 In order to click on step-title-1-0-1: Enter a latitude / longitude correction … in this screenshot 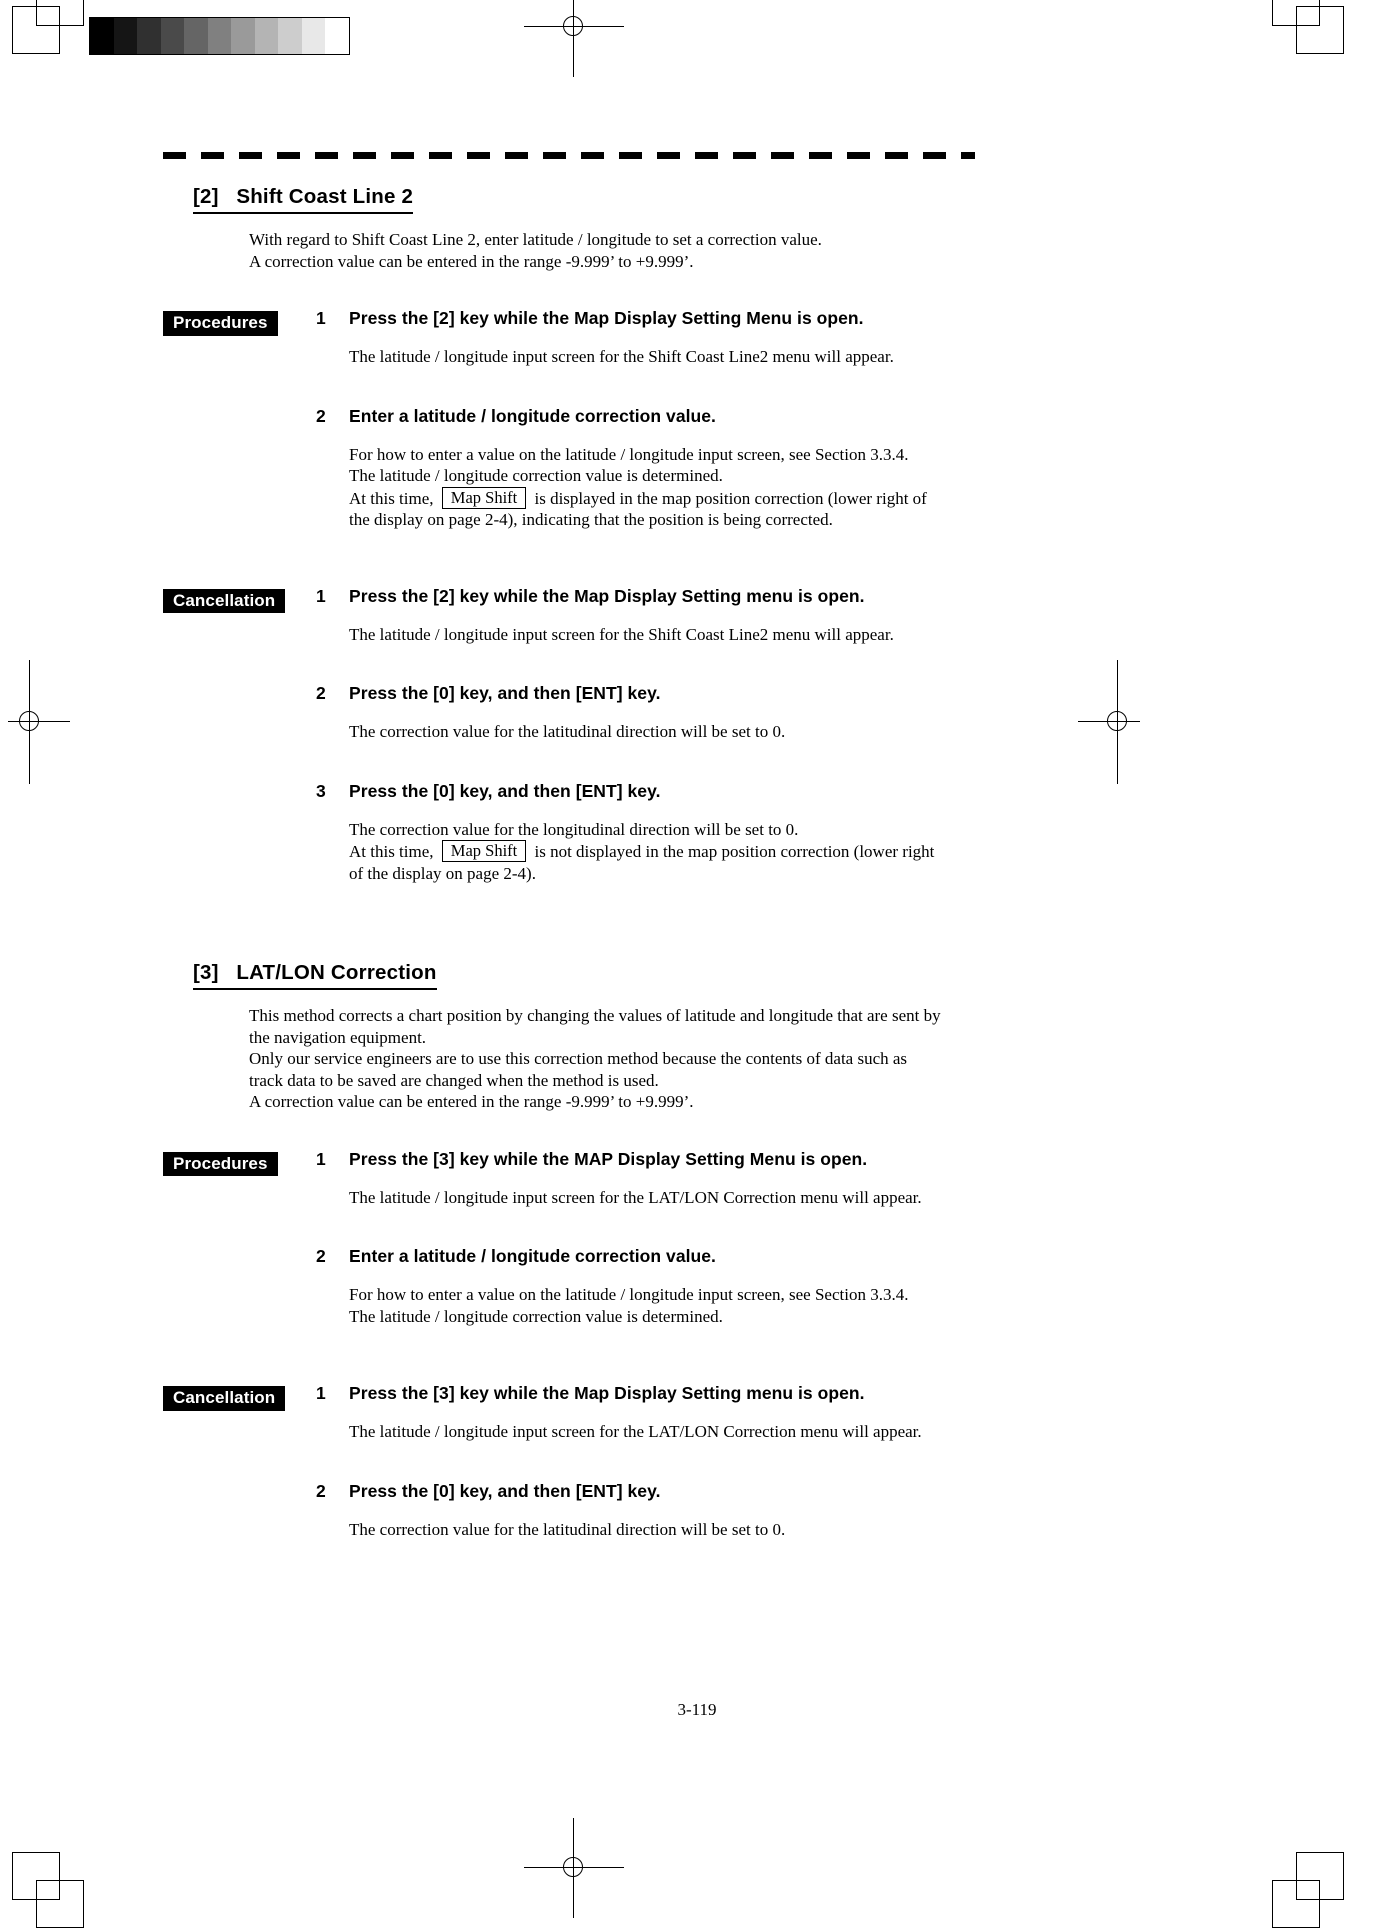, I will do `click(532, 1256)`.